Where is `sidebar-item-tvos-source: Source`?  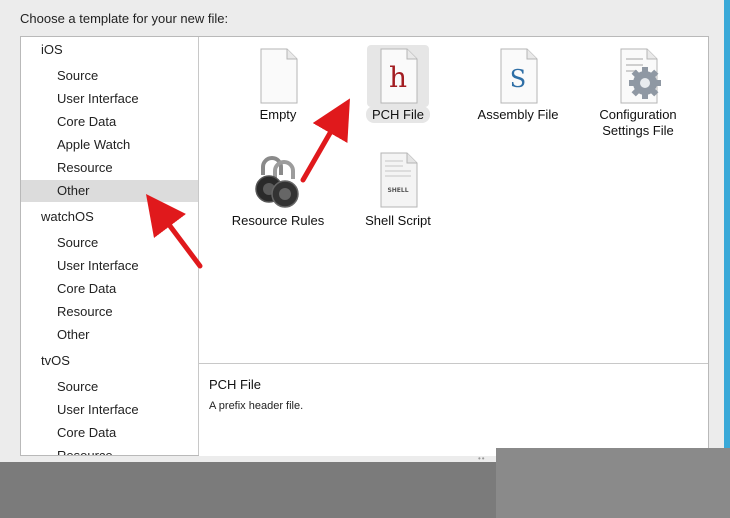
sidebar-item-tvos-source: Source is located at coordinates (109, 387).